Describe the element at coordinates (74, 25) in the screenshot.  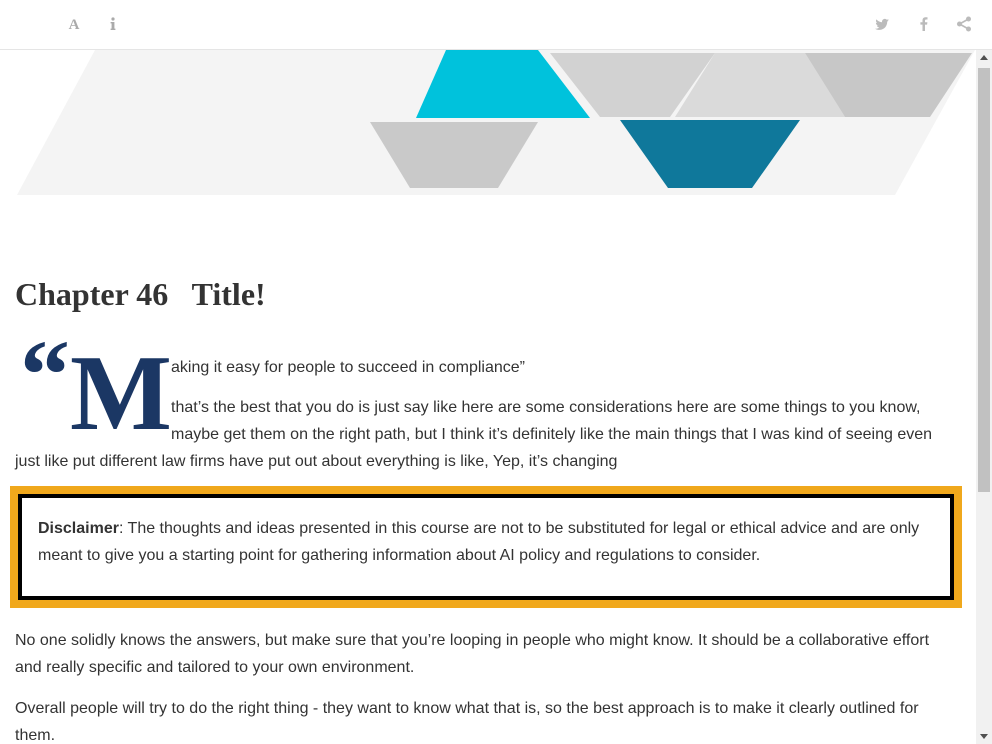
I see `font-size-icon: A` at that location.